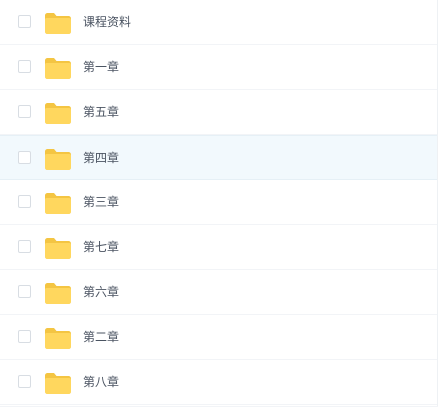  I want to click on list-bottom-divider, so click(219, 411).